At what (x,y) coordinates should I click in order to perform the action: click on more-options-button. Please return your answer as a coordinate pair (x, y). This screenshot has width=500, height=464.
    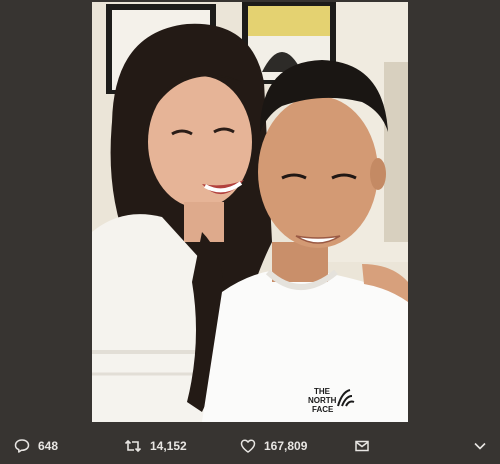
    Looking at the image, I should click on (480, 446).